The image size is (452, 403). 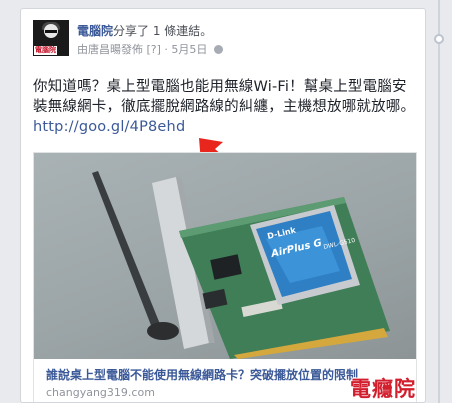 I want to click on watermark-logo: 電癮院, so click(x=383, y=389).